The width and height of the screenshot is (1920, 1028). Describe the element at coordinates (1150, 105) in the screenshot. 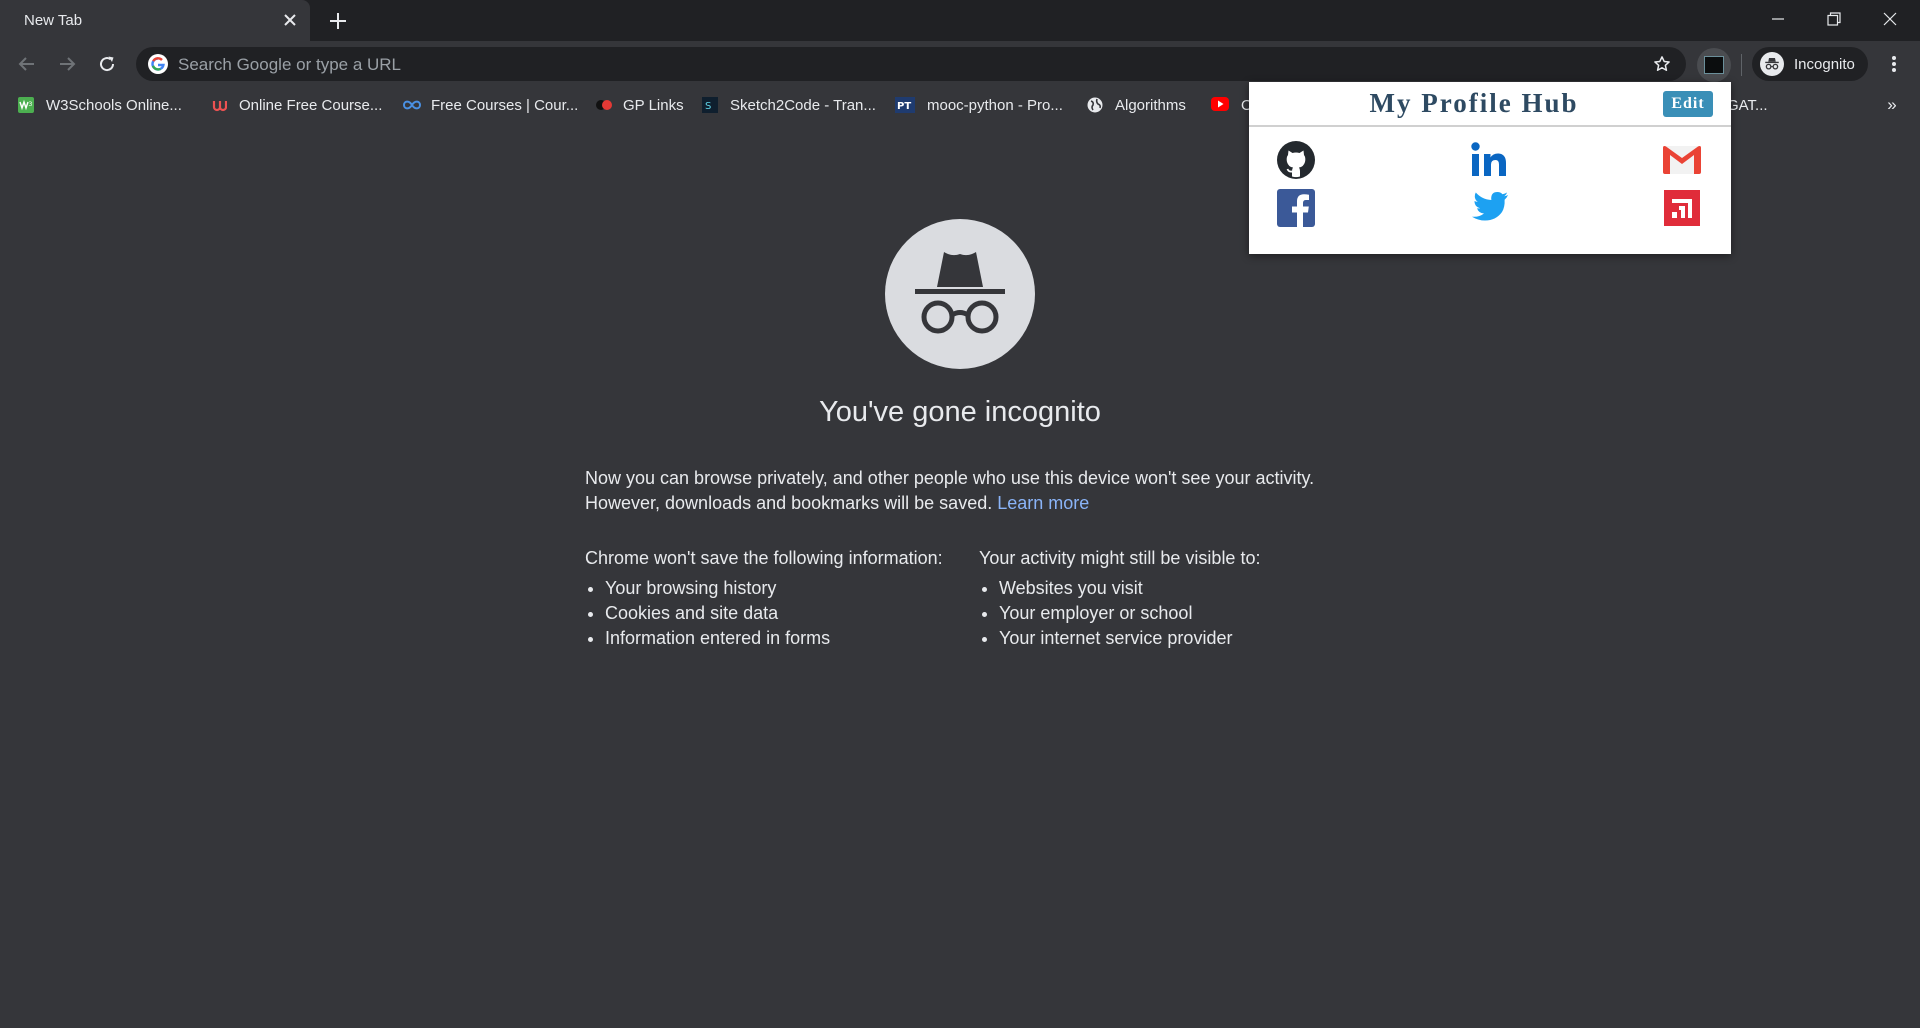

I see `bookmark-label: Algorithms` at that location.